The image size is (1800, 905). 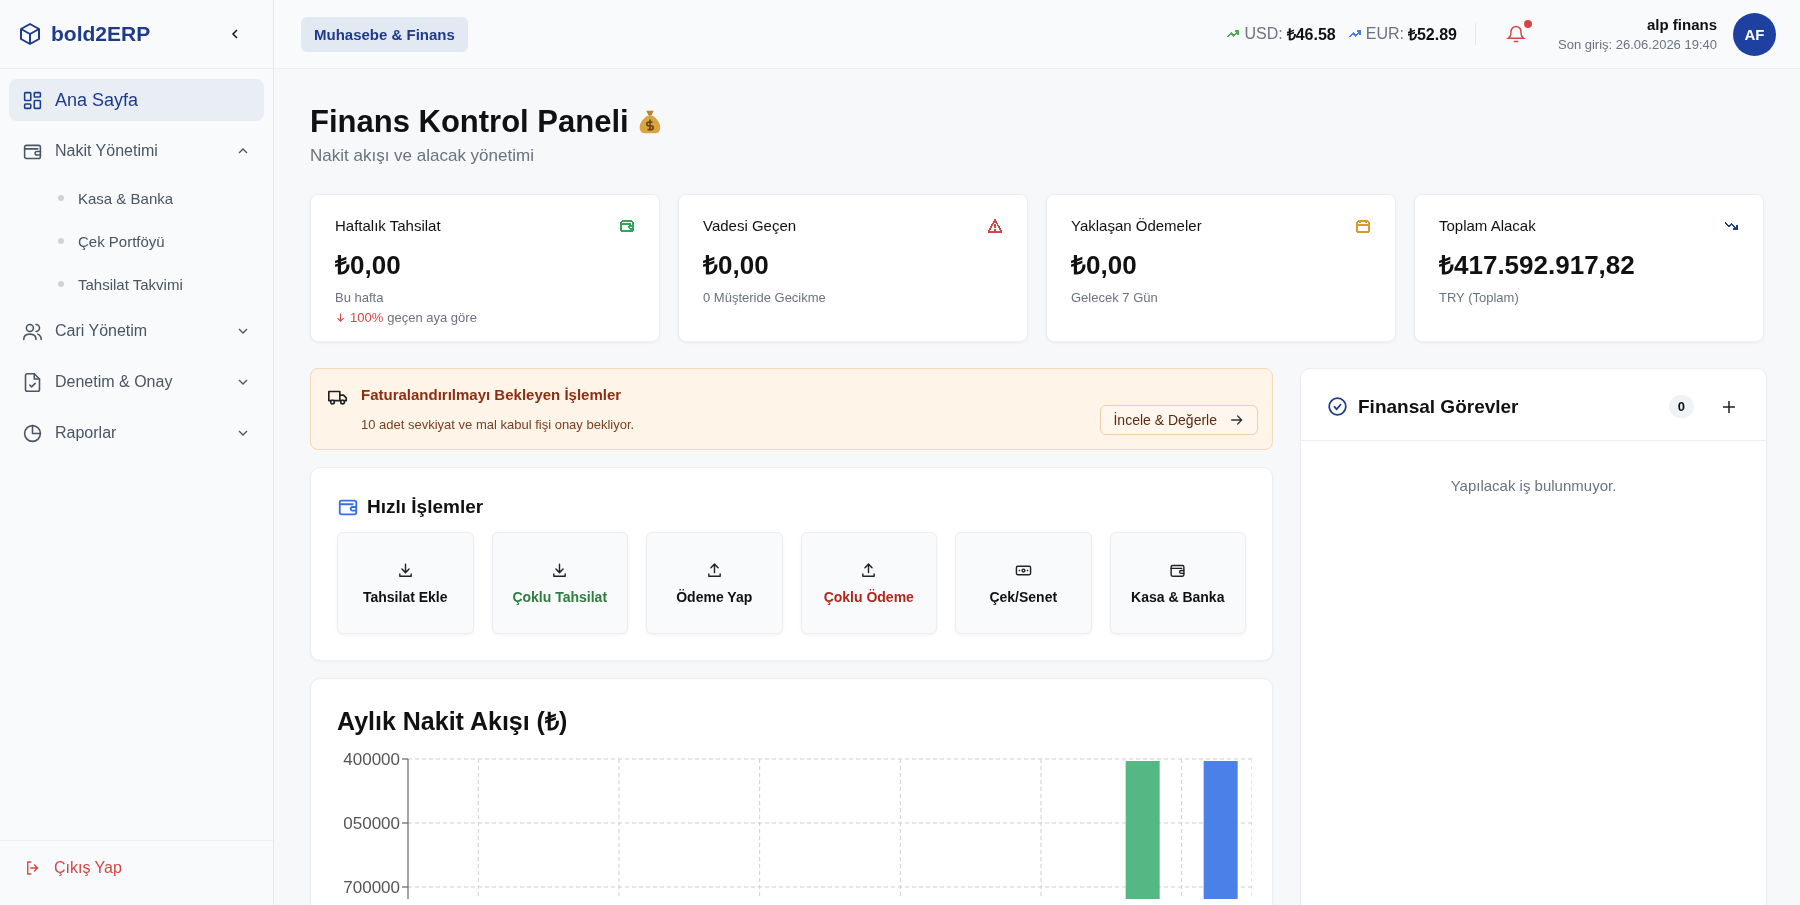 I want to click on alert-title: Faturalandırılmayı Bekleyen İşlemler, so click(x=492, y=394).